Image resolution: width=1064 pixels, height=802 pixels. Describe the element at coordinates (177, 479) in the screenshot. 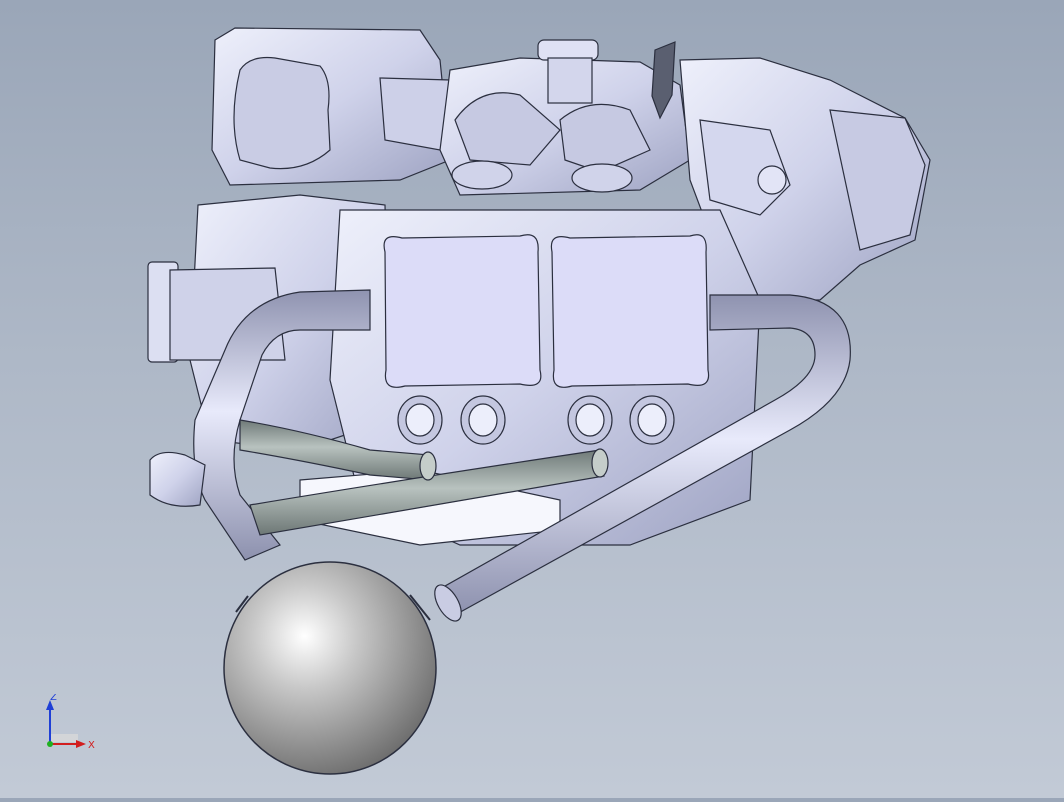

I see `lower-elbow` at that location.